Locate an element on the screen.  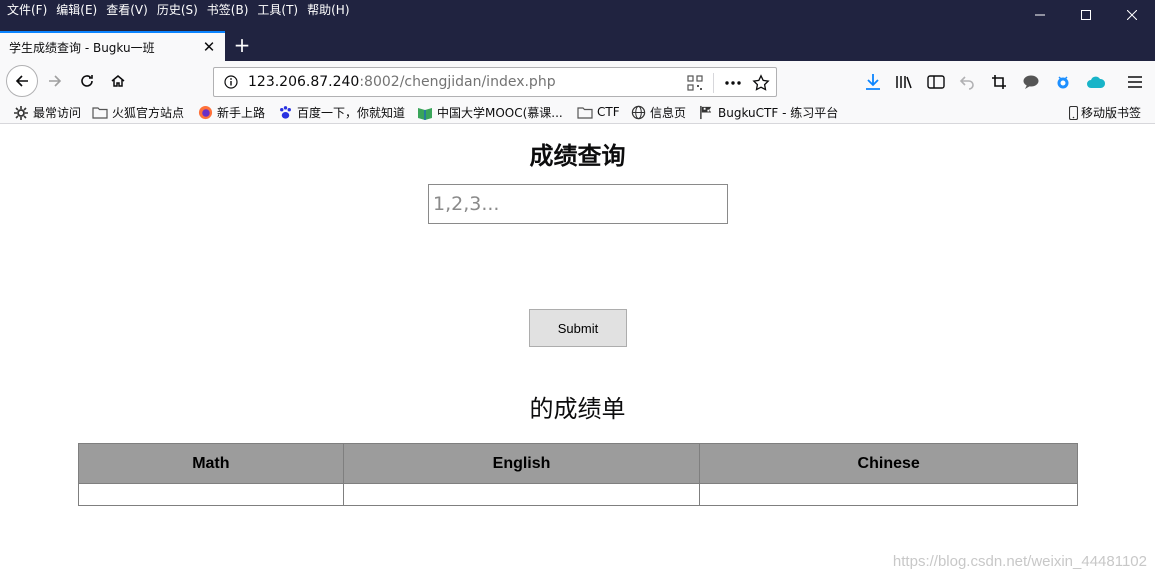
forward-arrow-icon is located at coordinates (55, 81).